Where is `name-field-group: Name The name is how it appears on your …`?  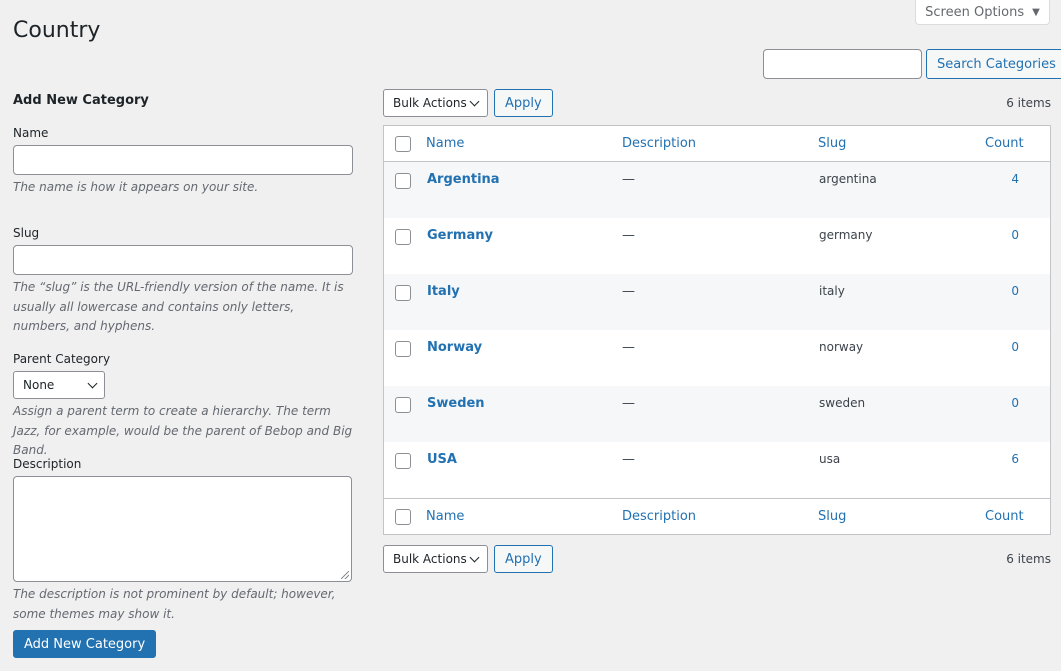 name-field-group: Name The name is how it appears on your … is located at coordinates (183, 175).